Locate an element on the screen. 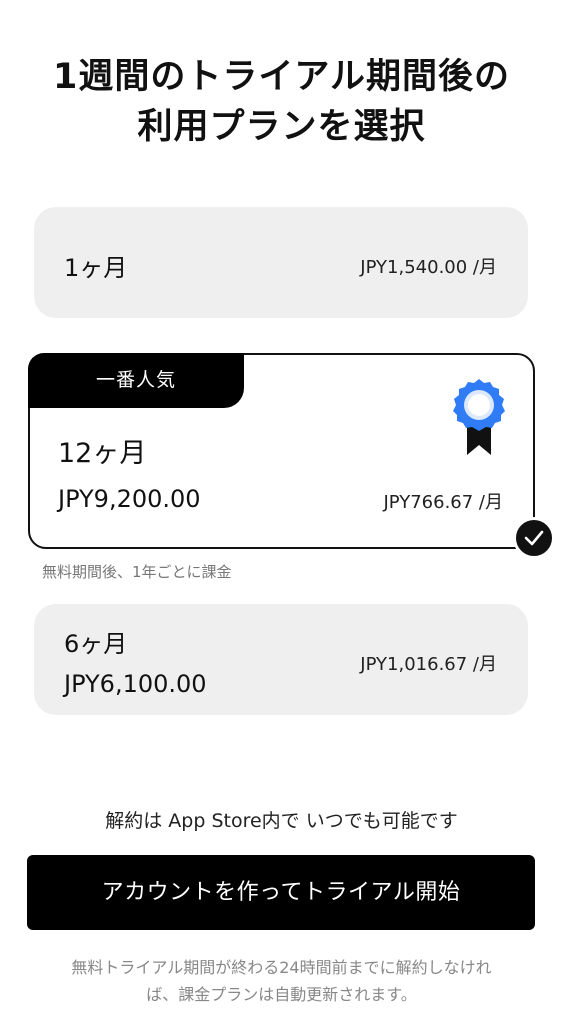 Image resolution: width=563 pixels, height=1024 pixels. plan-total-price: JPY9,200.00 is located at coordinates (129, 499).